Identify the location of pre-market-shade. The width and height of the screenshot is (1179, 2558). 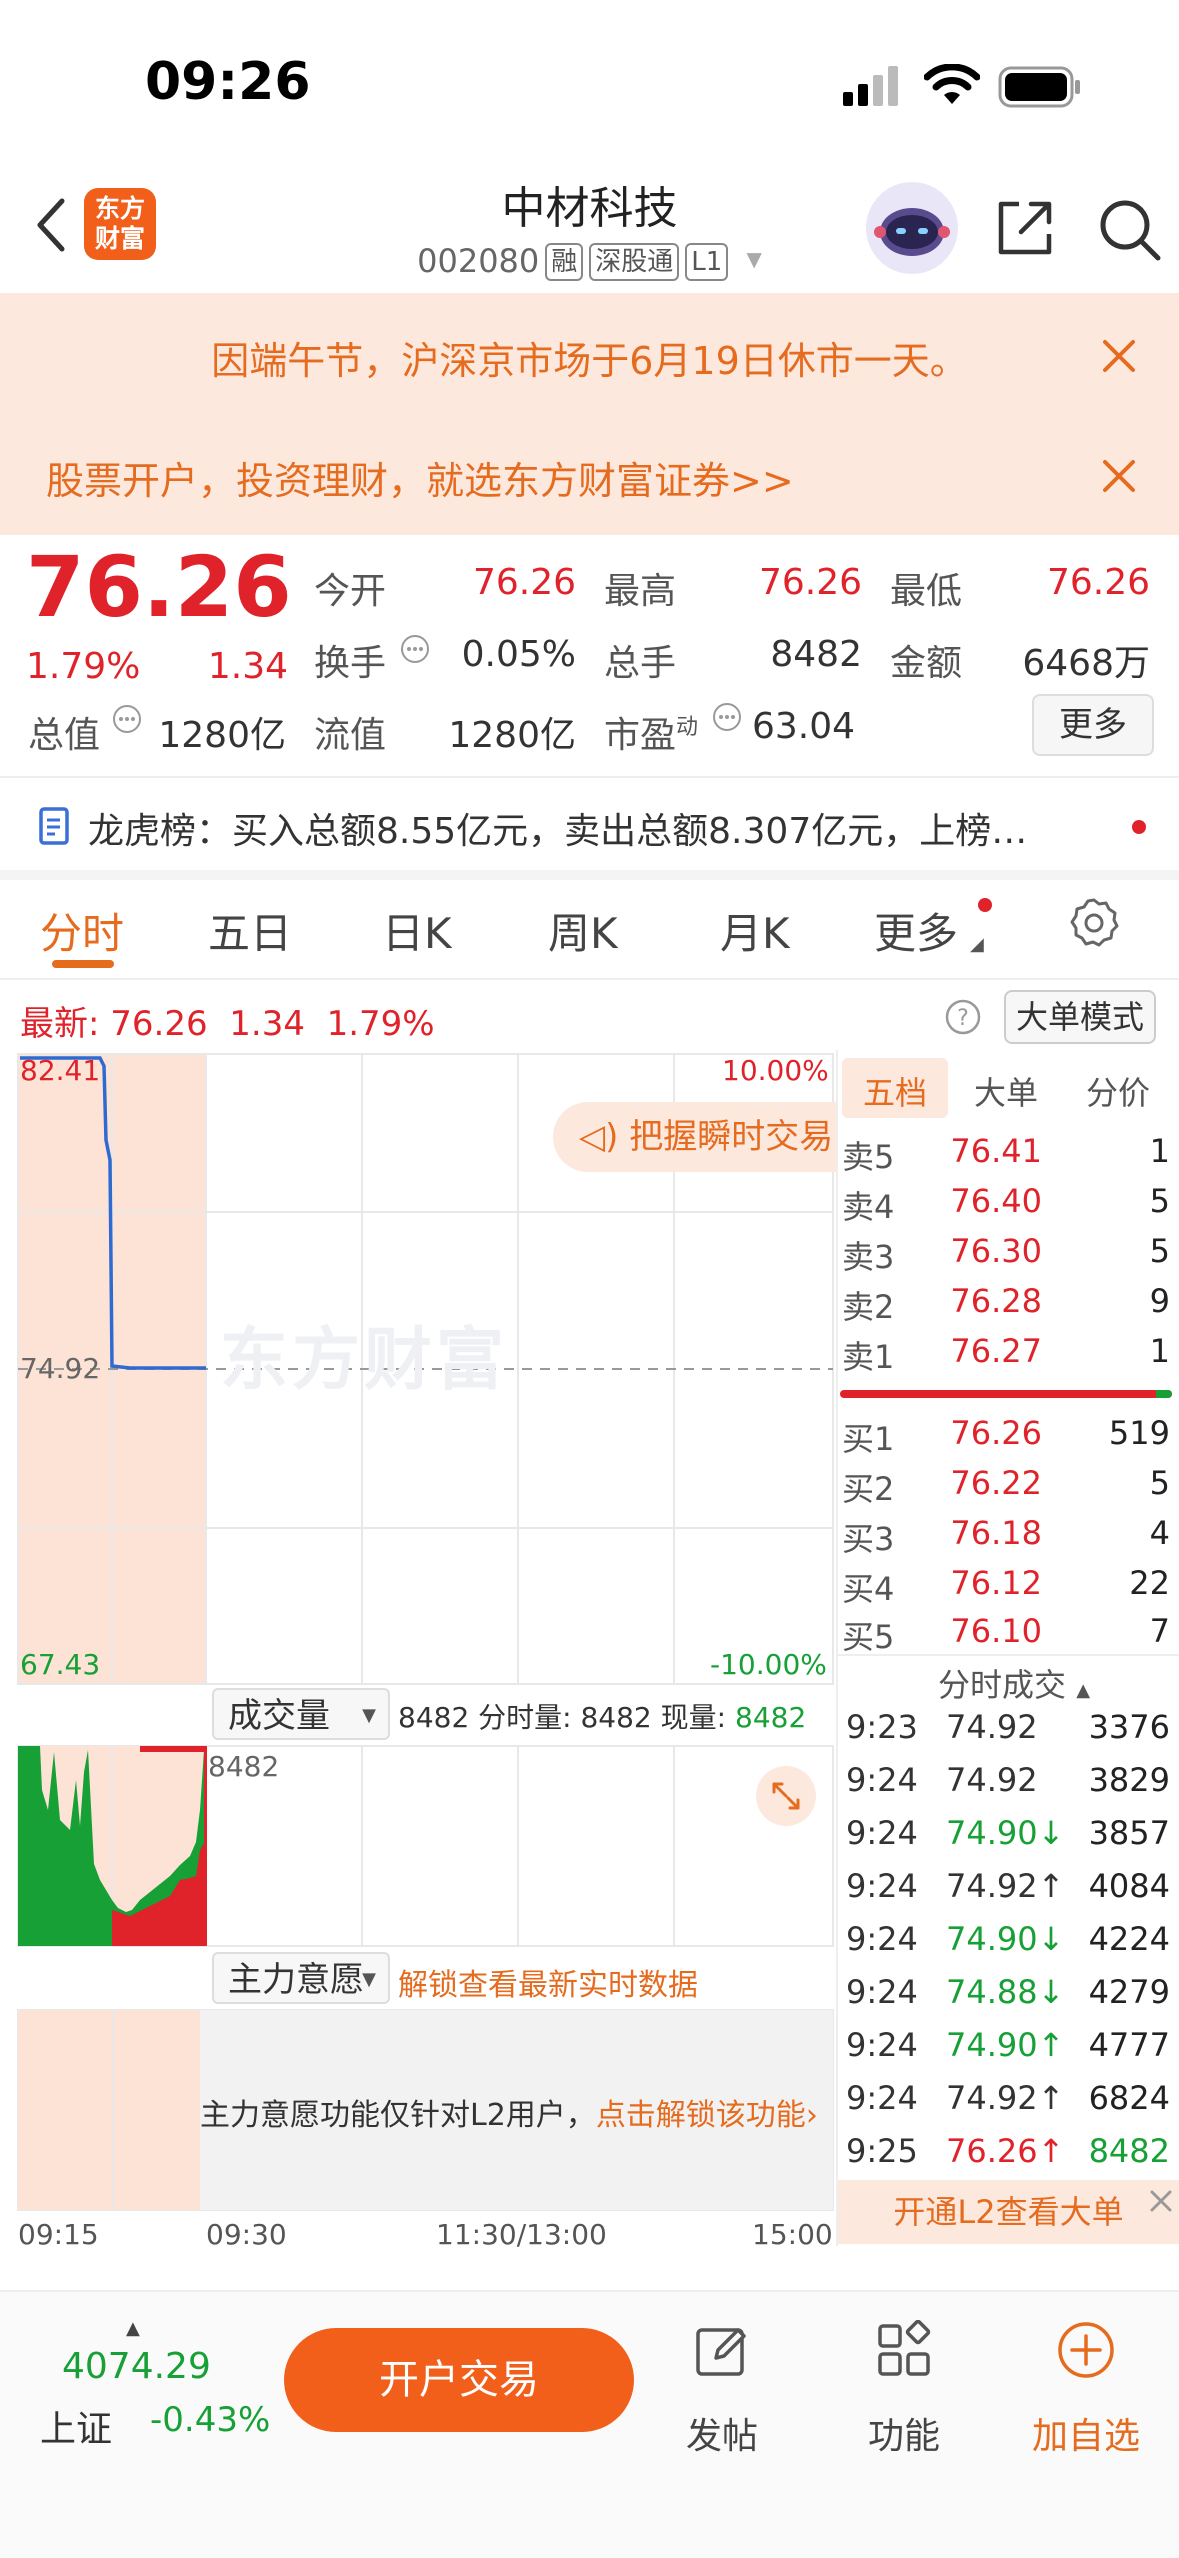
(109, 2110).